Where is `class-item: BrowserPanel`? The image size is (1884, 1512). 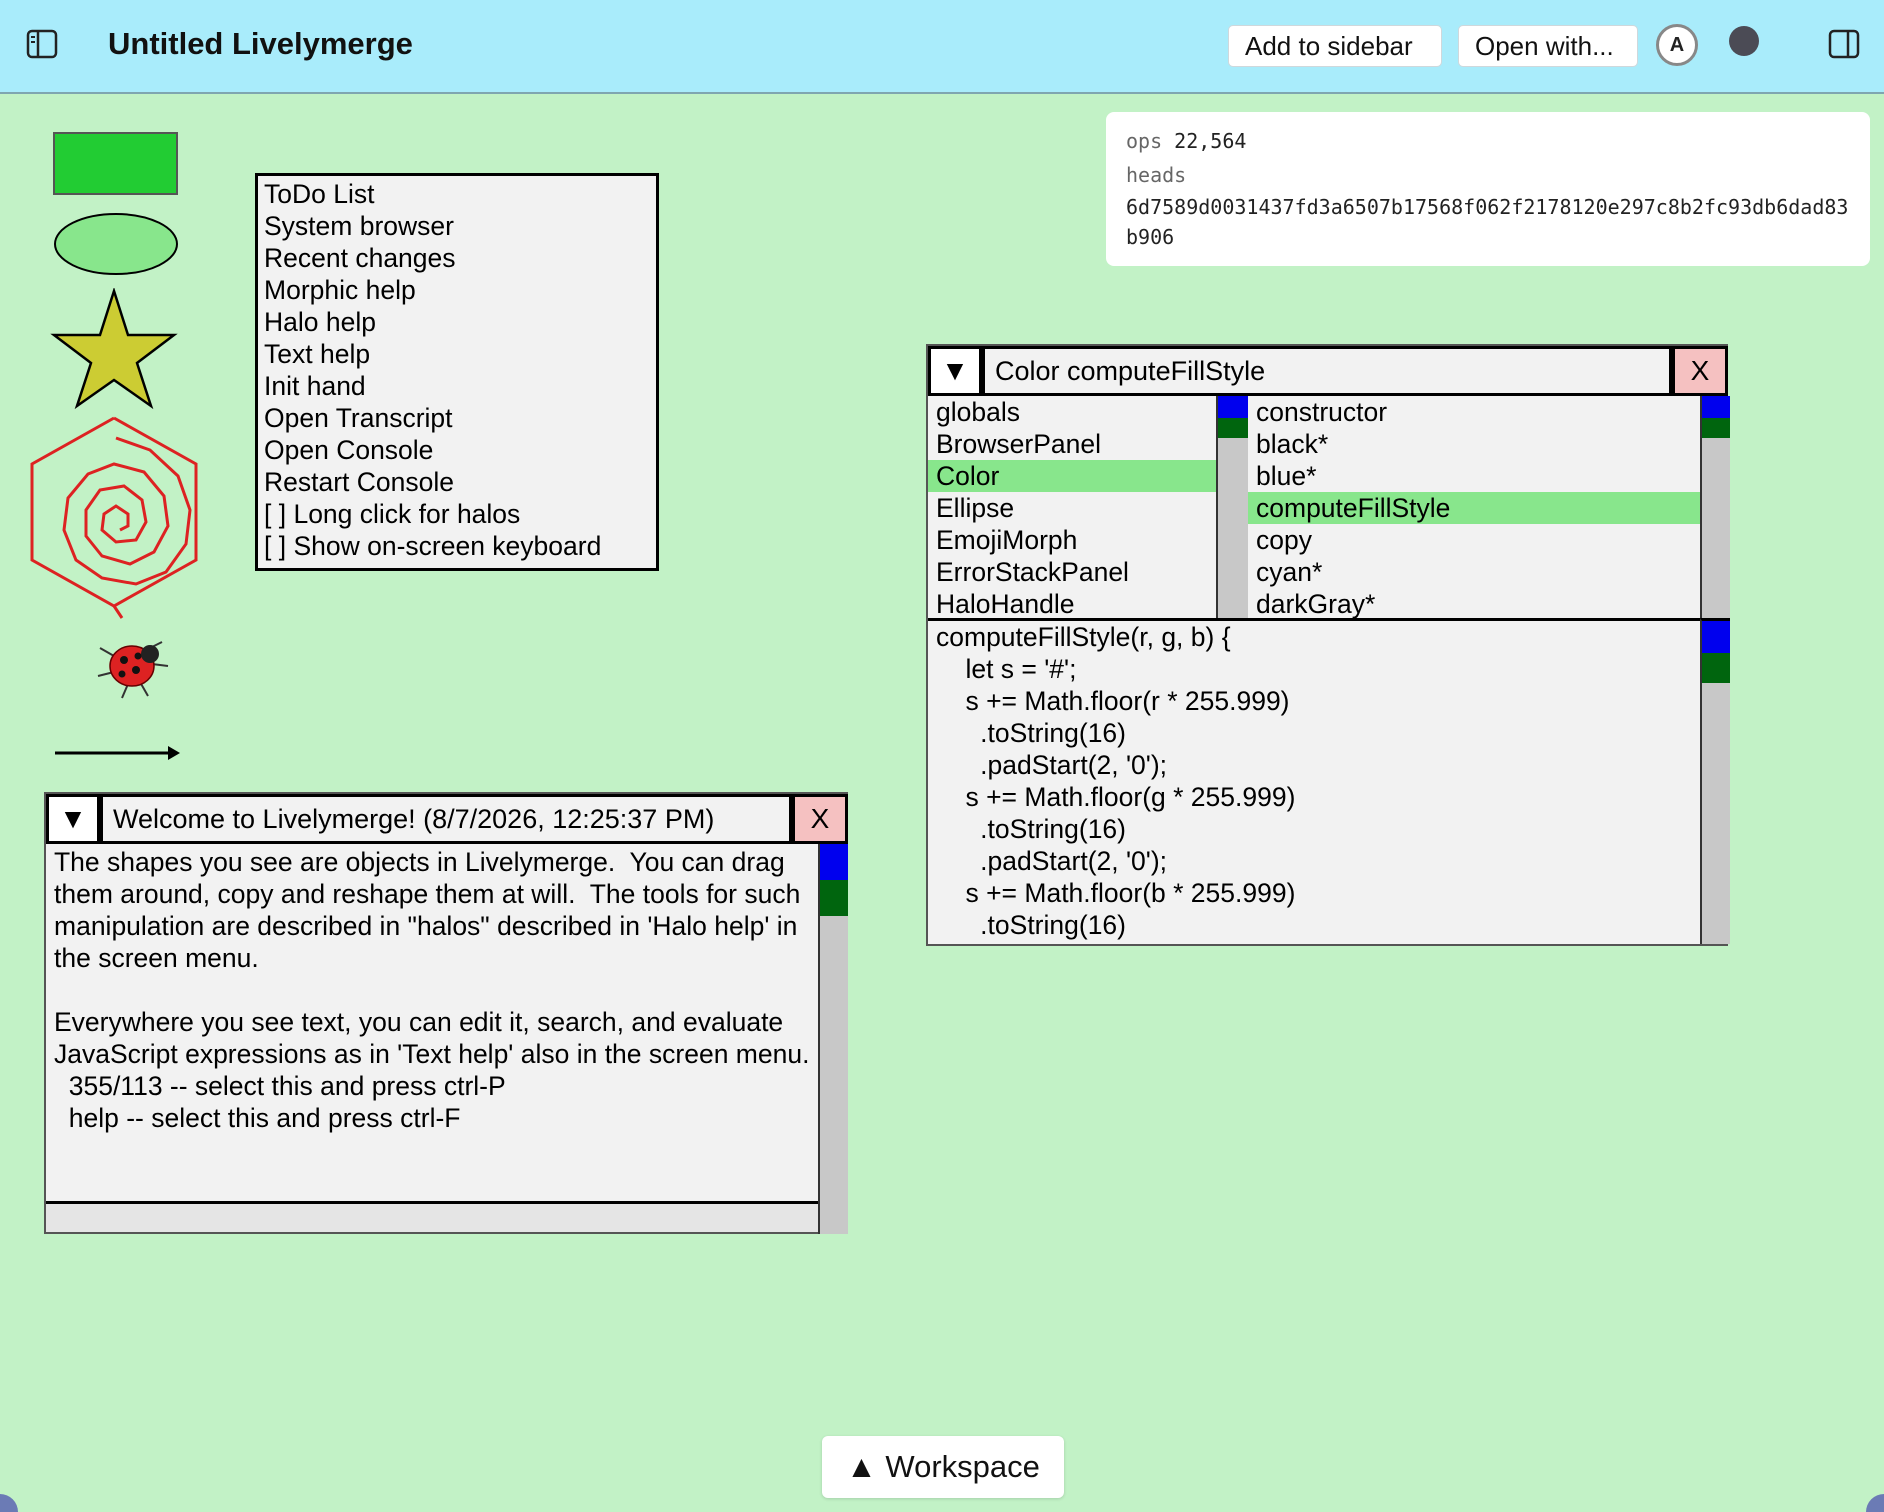
class-item: BrowserPanel is located at coordinates (1072, 444).